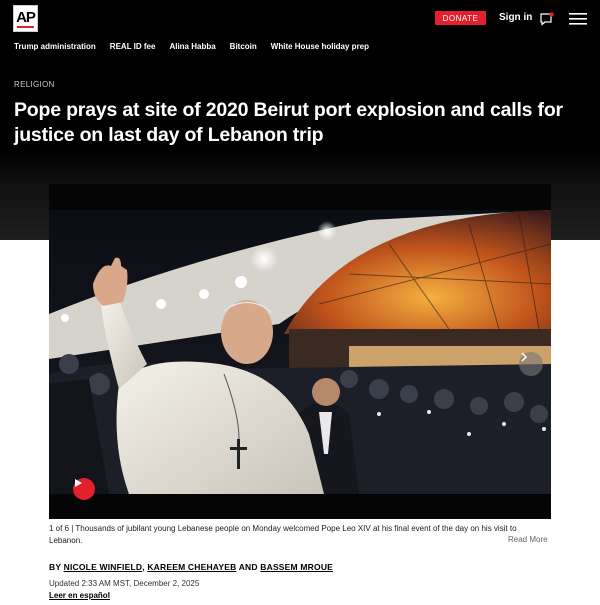 This screenshot has width=600, height=605. I want to click on byline-and: AND, so click(248, 567).